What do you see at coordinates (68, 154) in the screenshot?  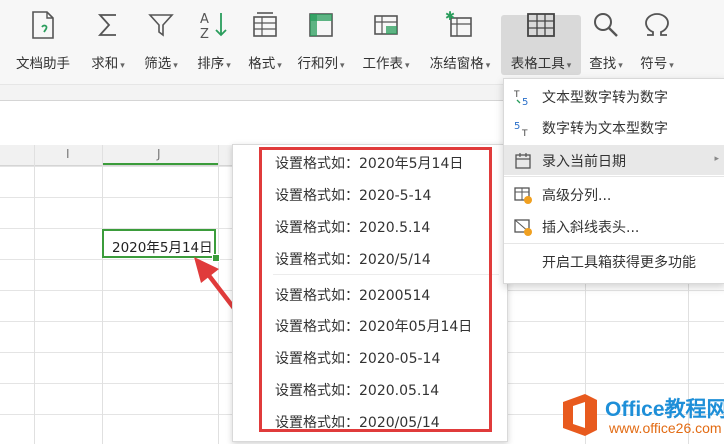 I see `column-header-i: I` at bounding box center [68, 154].